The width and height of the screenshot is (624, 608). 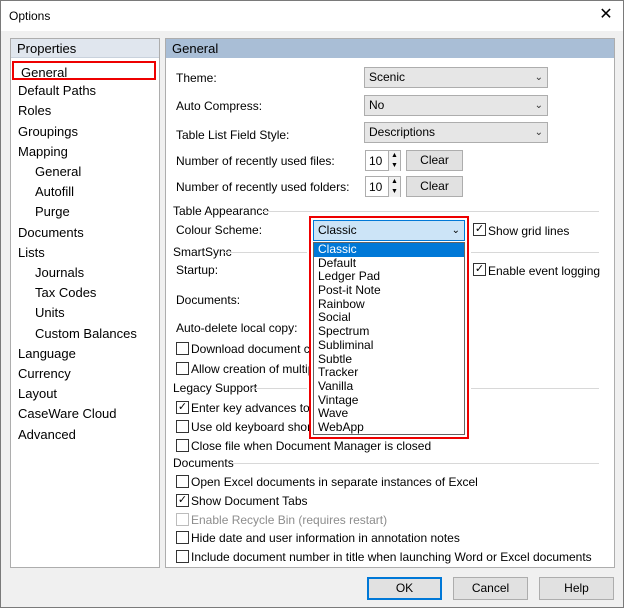 I want to click on open-excel-checkbox, so click(x=182, y=481).